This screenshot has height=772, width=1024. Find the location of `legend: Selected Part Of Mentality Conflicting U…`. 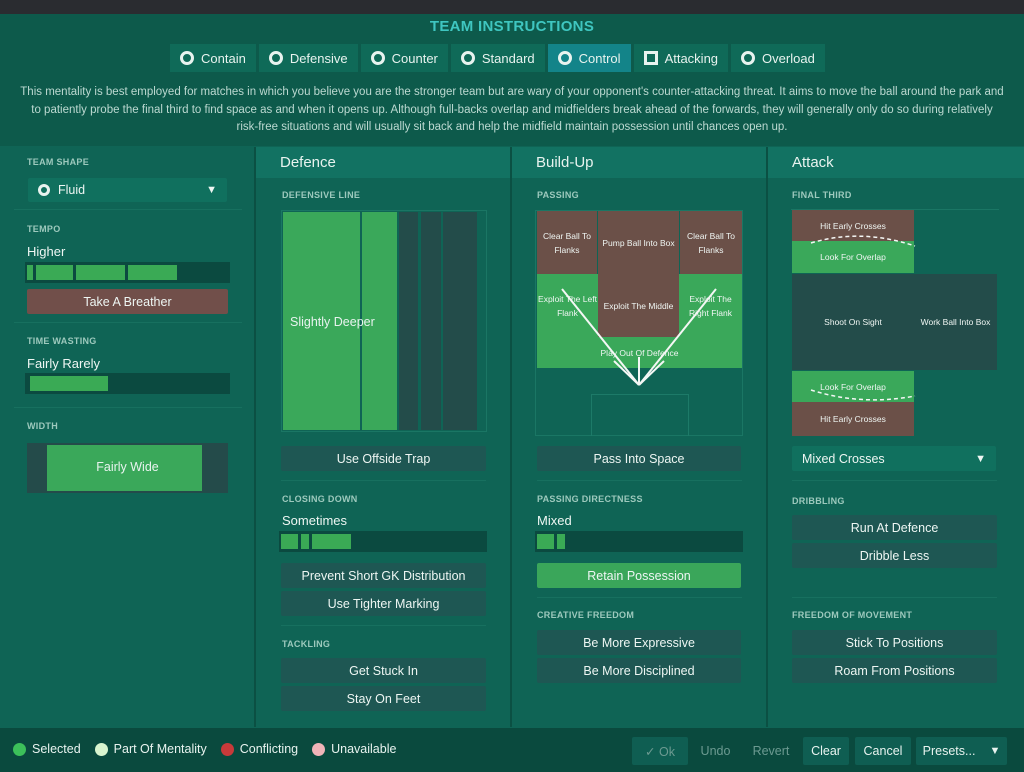

legend: Selected Part Of Mentality Conflicting U… is located at coordinates (204, 749).